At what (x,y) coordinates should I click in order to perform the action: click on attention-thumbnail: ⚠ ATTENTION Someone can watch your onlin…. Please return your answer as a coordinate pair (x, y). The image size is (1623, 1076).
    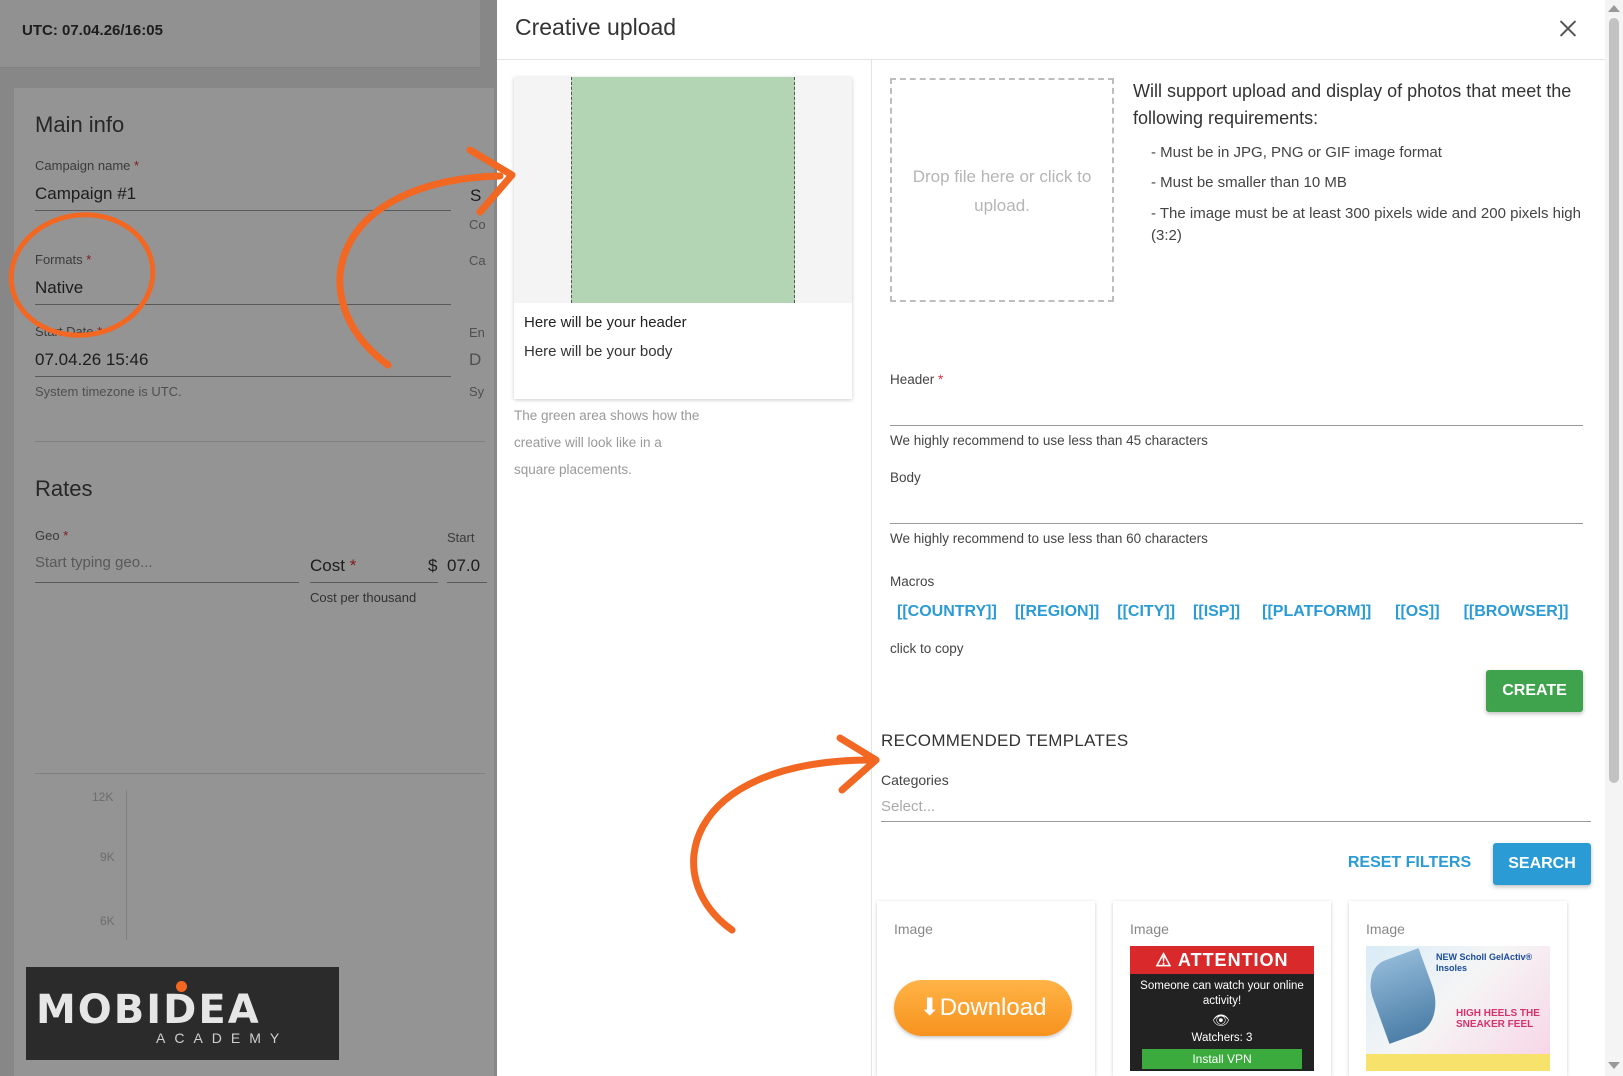
    Looking at the image, I should click on (1222, 1008).